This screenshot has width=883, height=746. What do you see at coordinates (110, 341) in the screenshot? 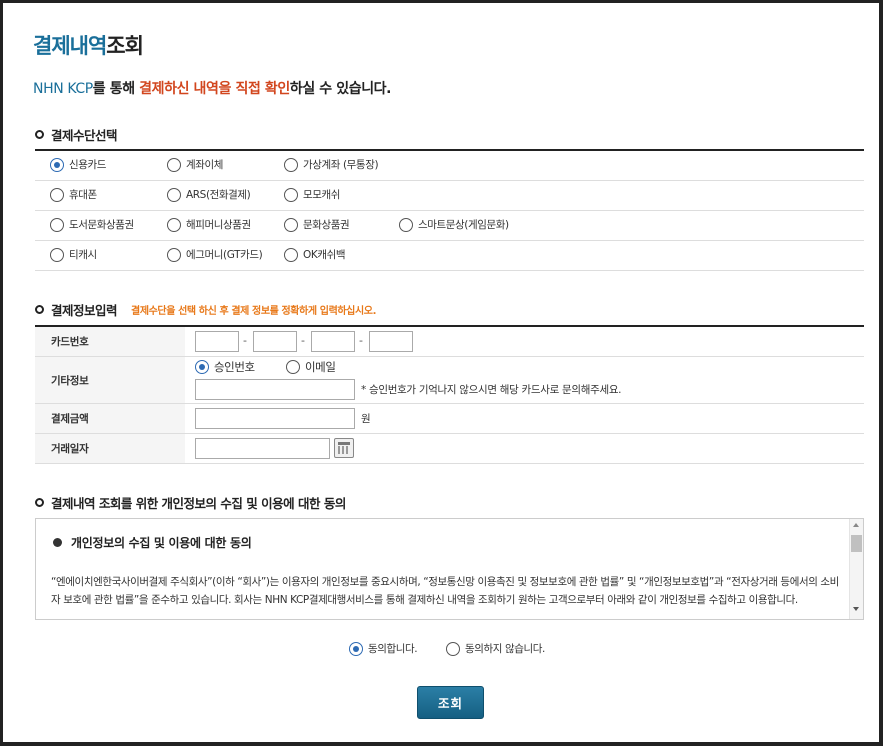
I see `card-number-label: 카드번호` at bounding box center [110, 341].